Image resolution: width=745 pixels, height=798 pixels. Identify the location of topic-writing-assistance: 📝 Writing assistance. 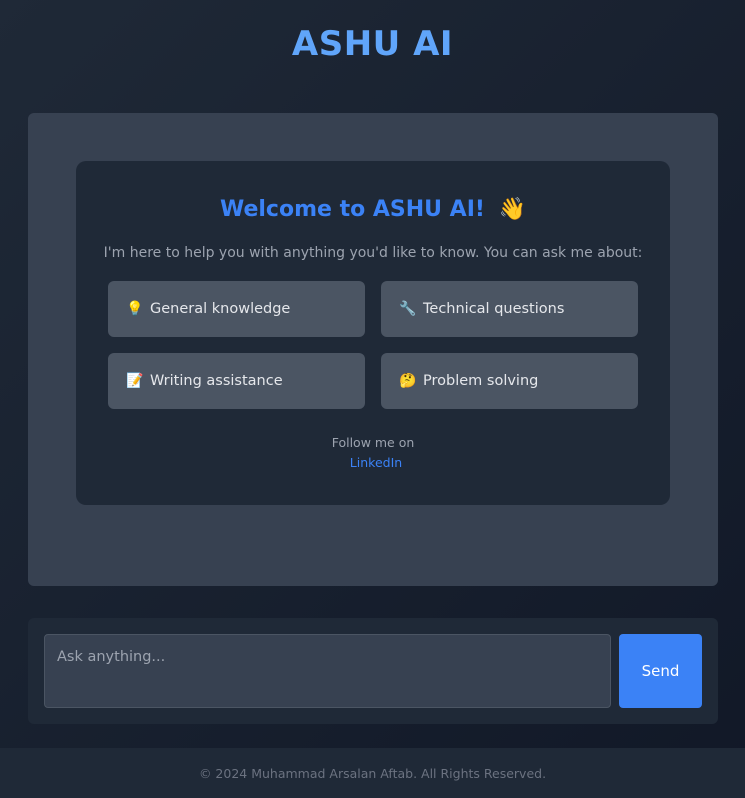
(236, 381).